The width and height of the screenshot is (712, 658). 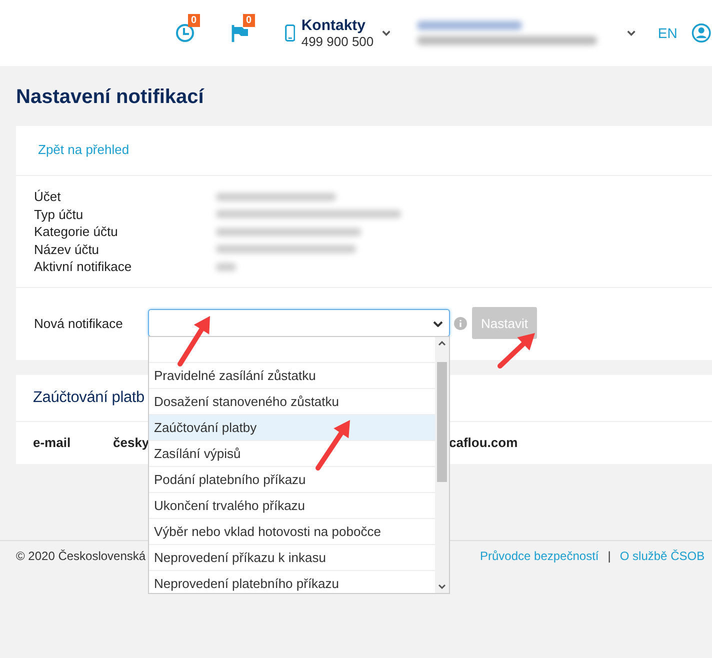 What do you see at coordinates (292, 557) in the screenshot?
I see `dropdown-option: Neprovedení příkazu k inkasu` at bounding box center [292, 557].